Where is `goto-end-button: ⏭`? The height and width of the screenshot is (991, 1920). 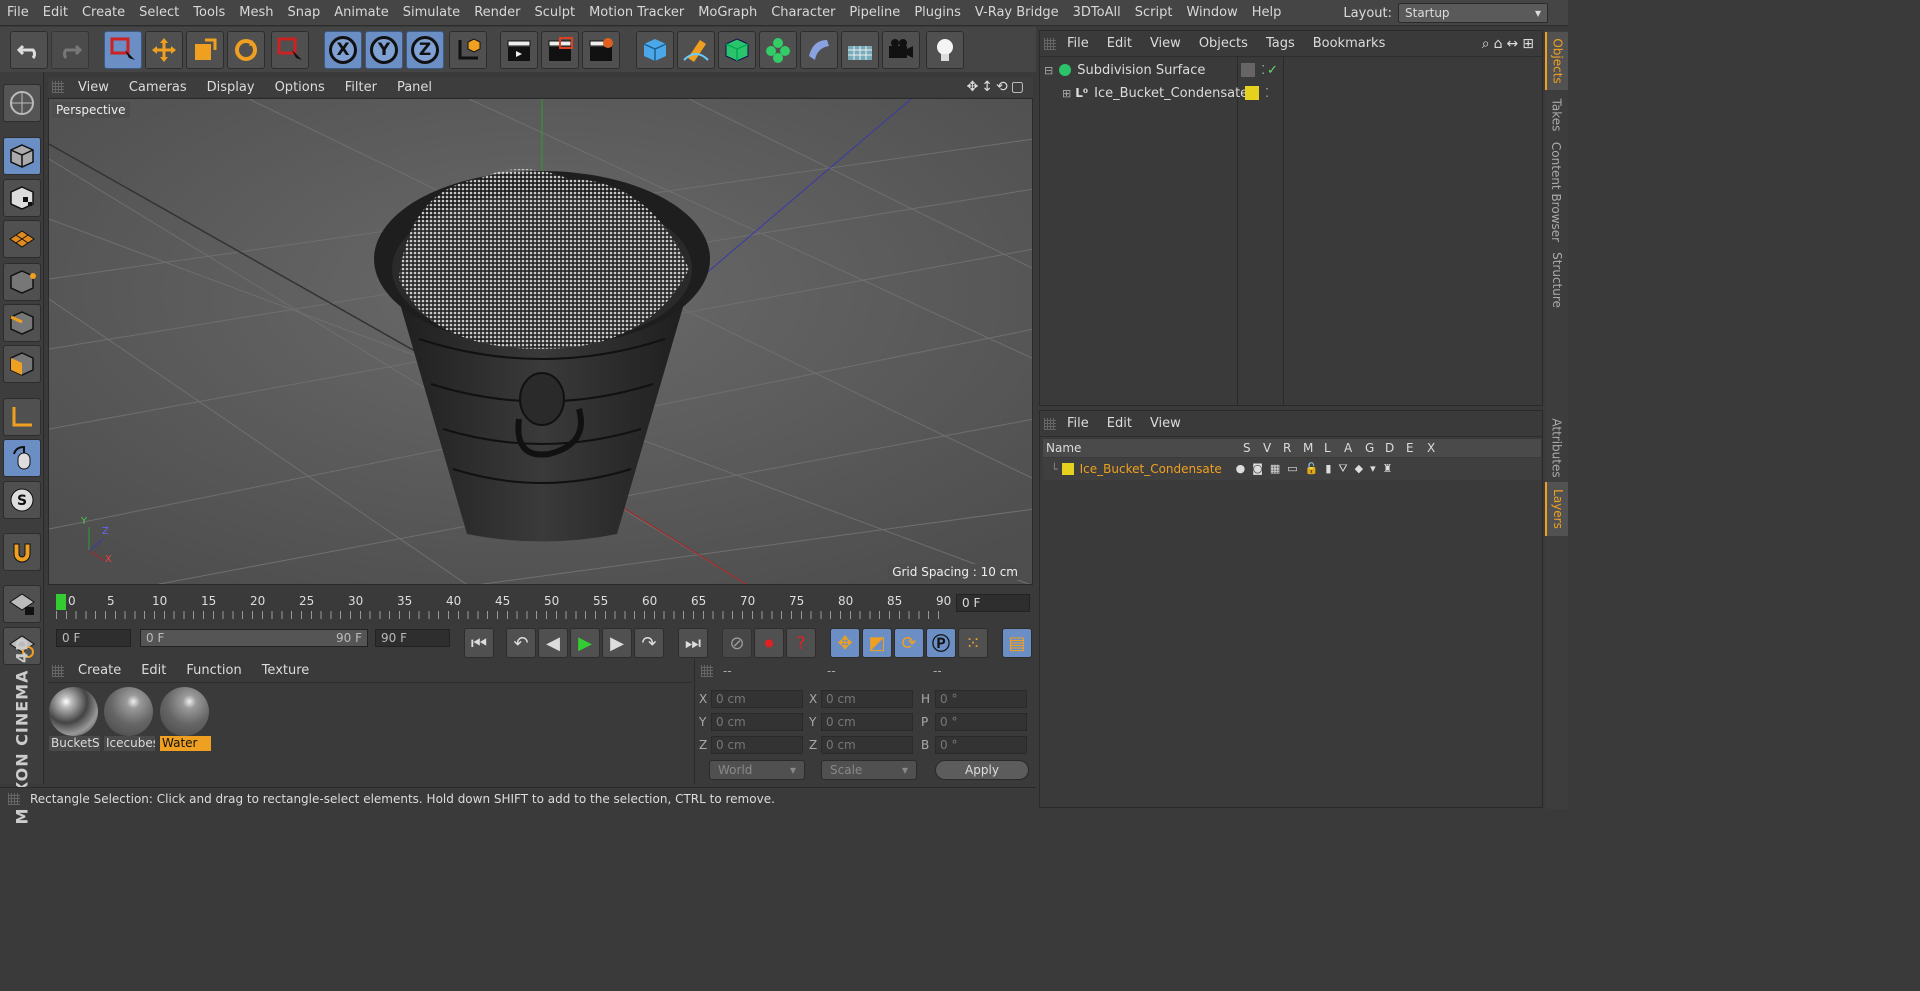 goto-end-button: ⏭ is located at coordinates (693, 643).